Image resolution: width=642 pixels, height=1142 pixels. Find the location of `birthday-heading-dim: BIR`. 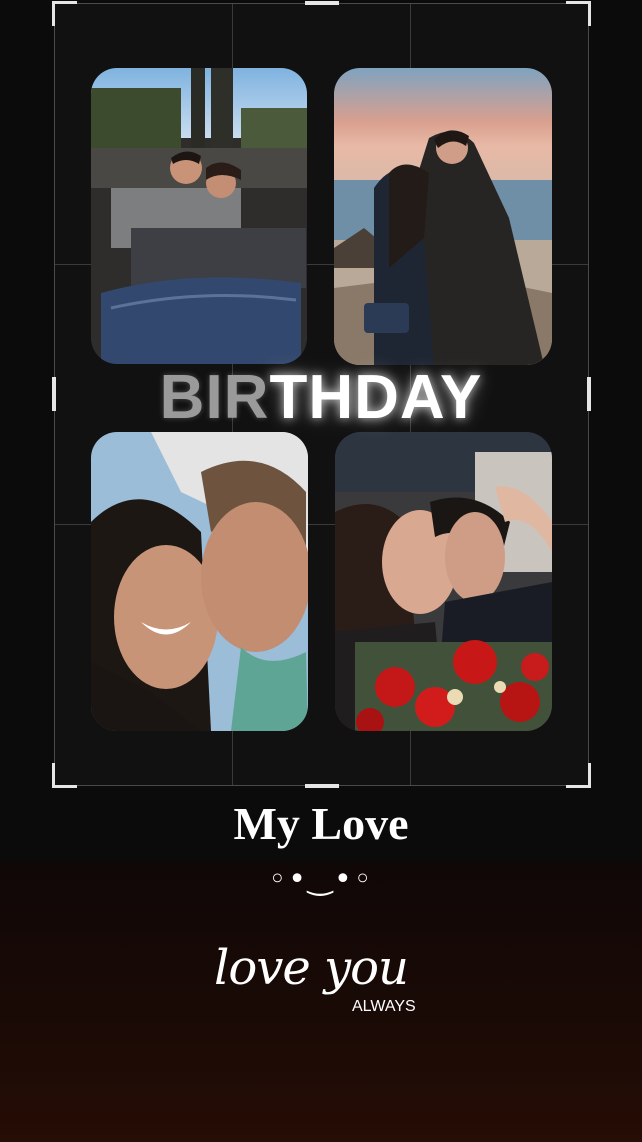

birthday-heading-dim: BIR is located at coordinates (214, 397).